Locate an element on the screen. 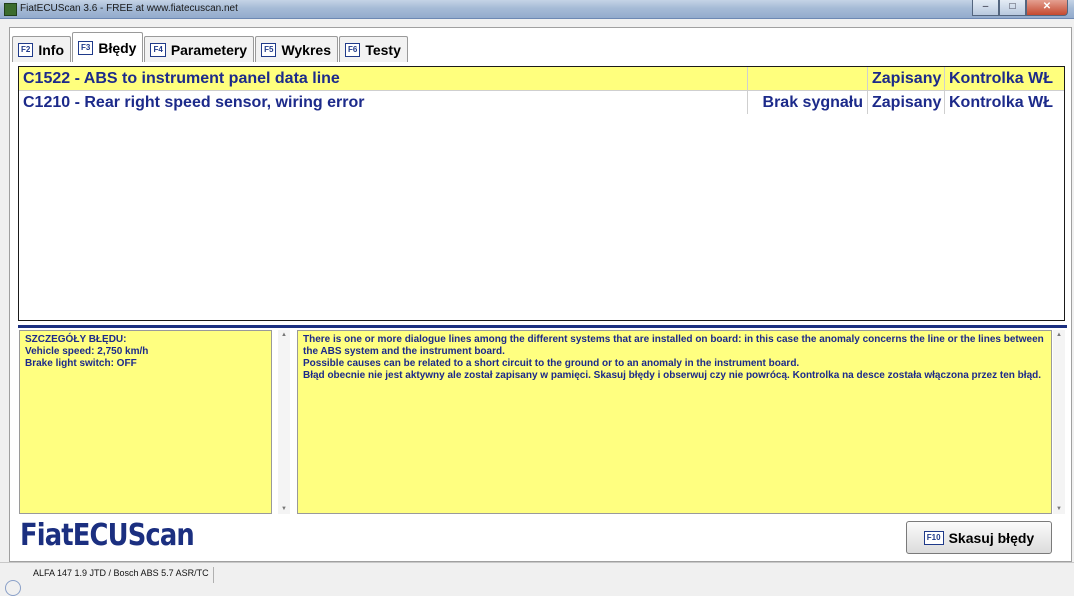  tab-parameters: F4 Parametery is located at coordinates (199, 49).